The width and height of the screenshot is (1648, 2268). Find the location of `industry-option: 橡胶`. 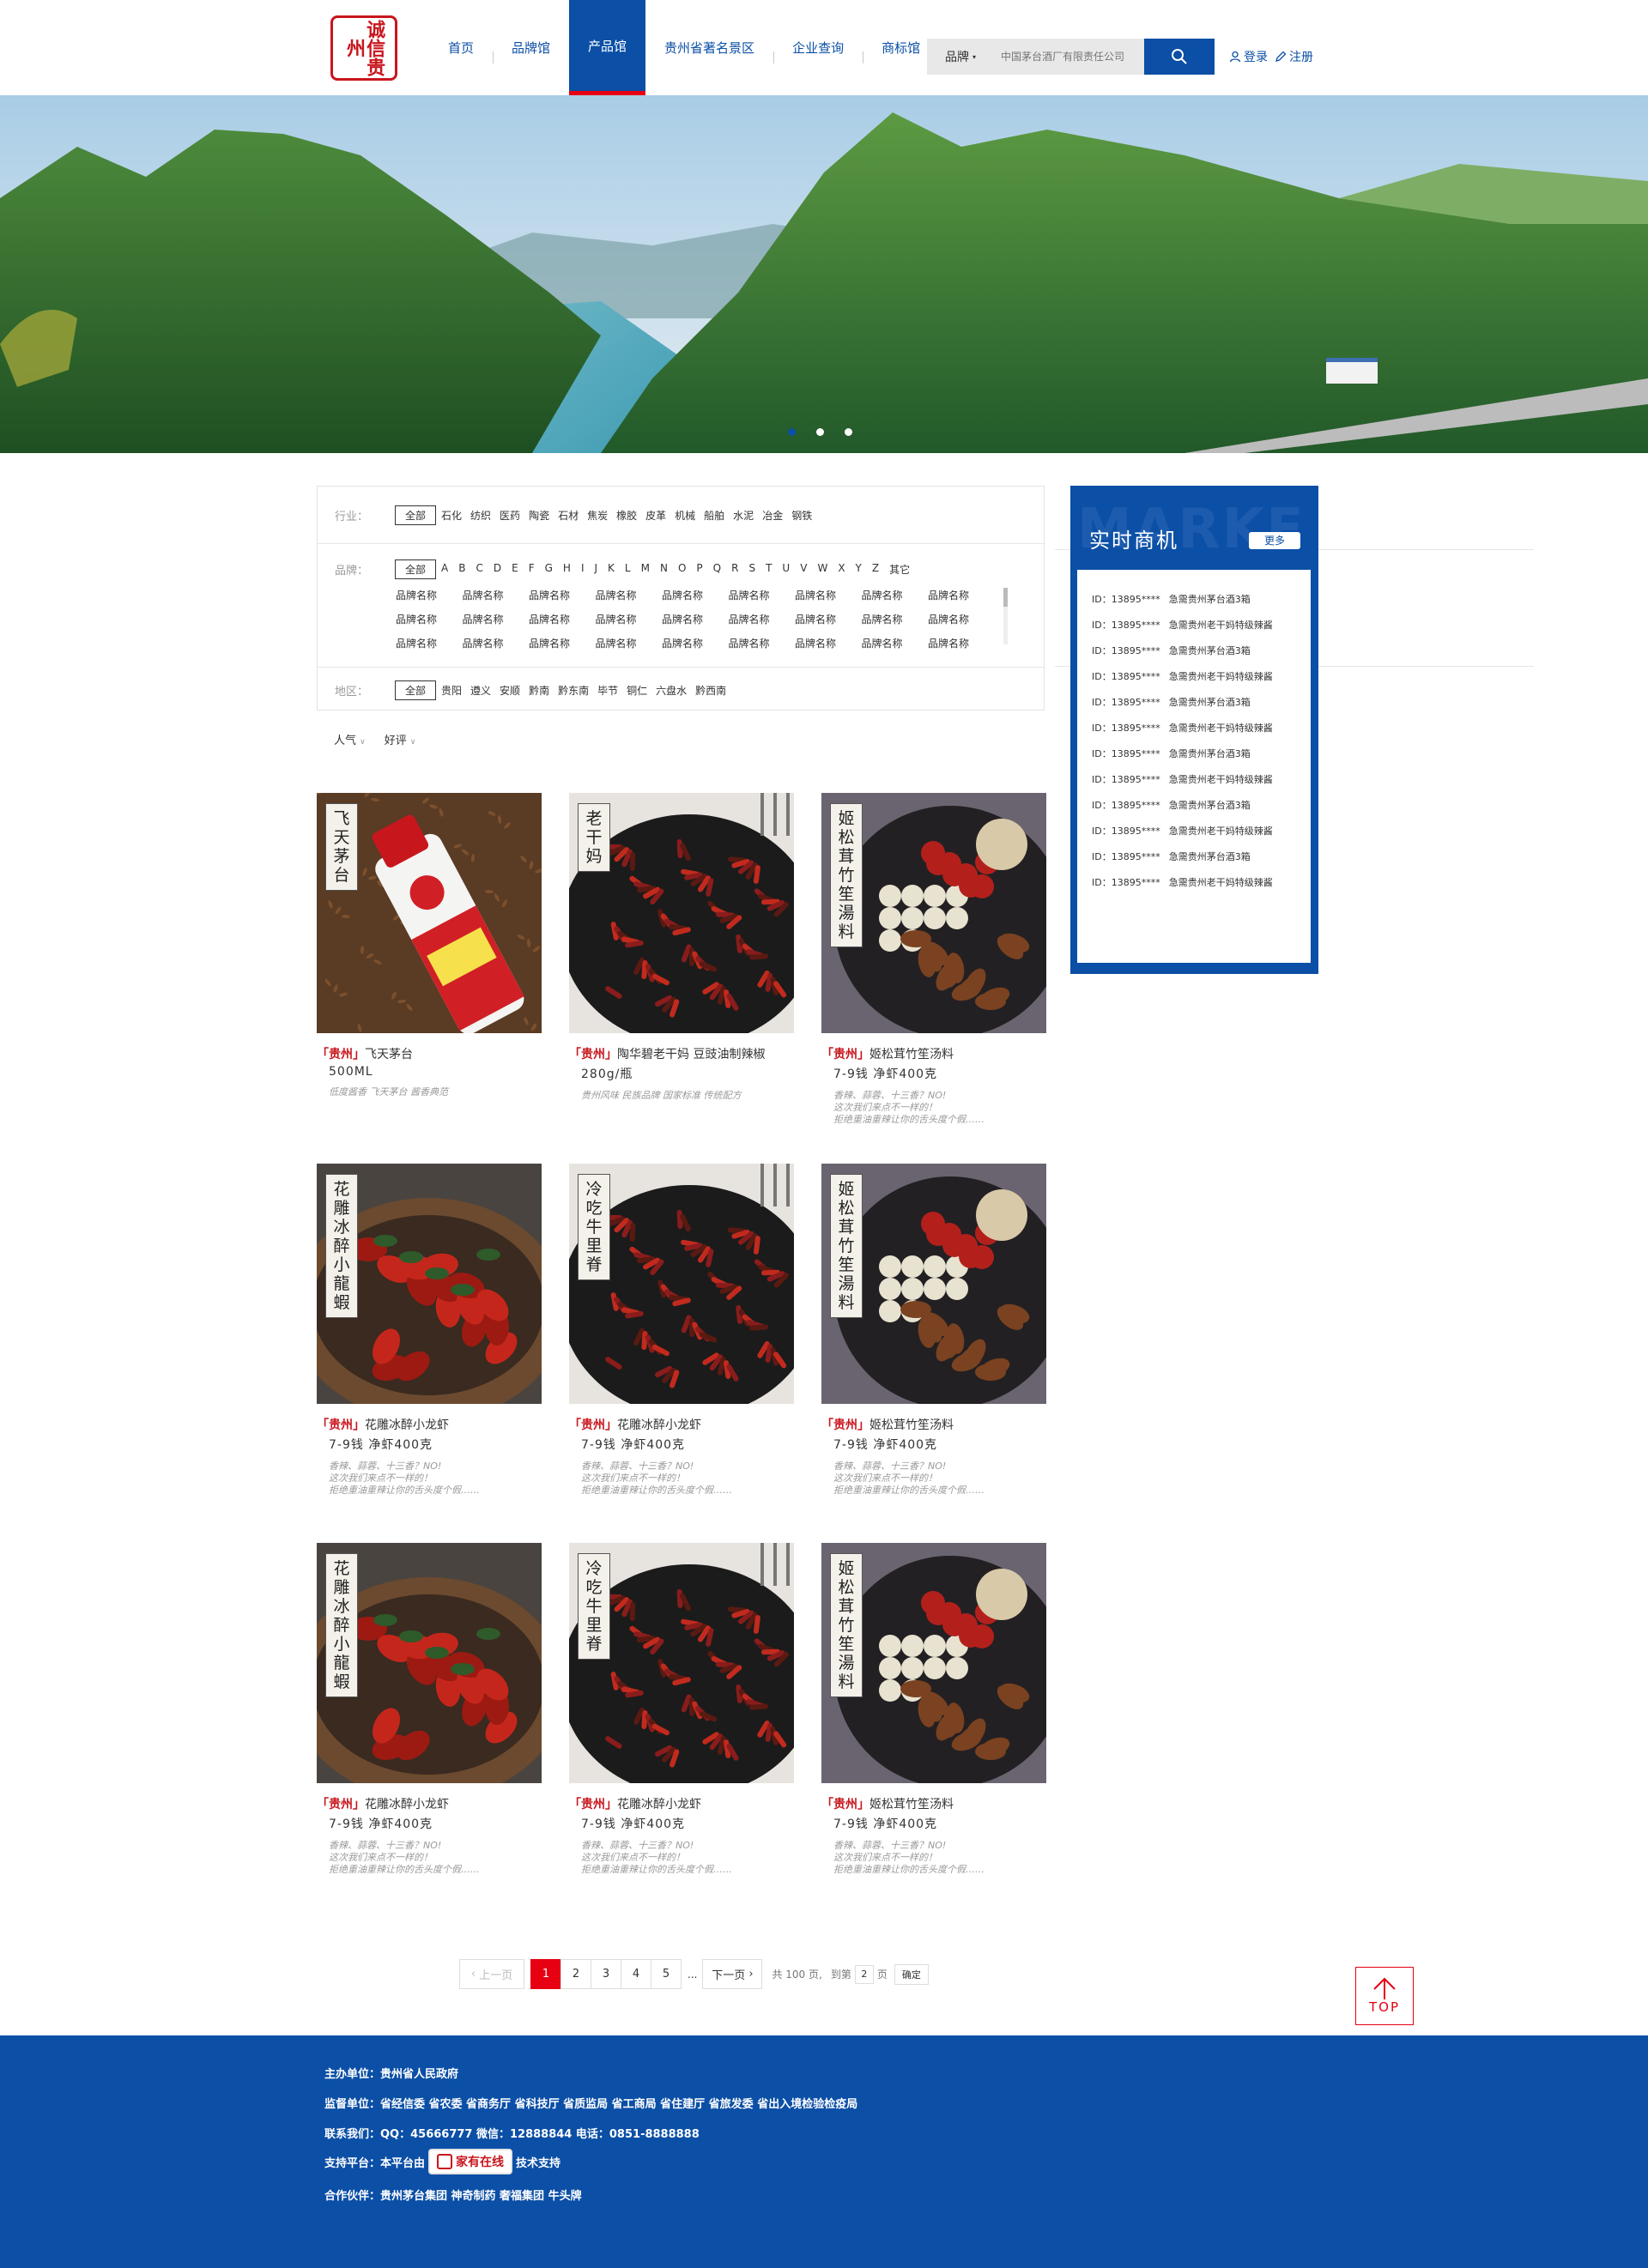

industry-option: 橡胶 is located at coordinates (626, 515).